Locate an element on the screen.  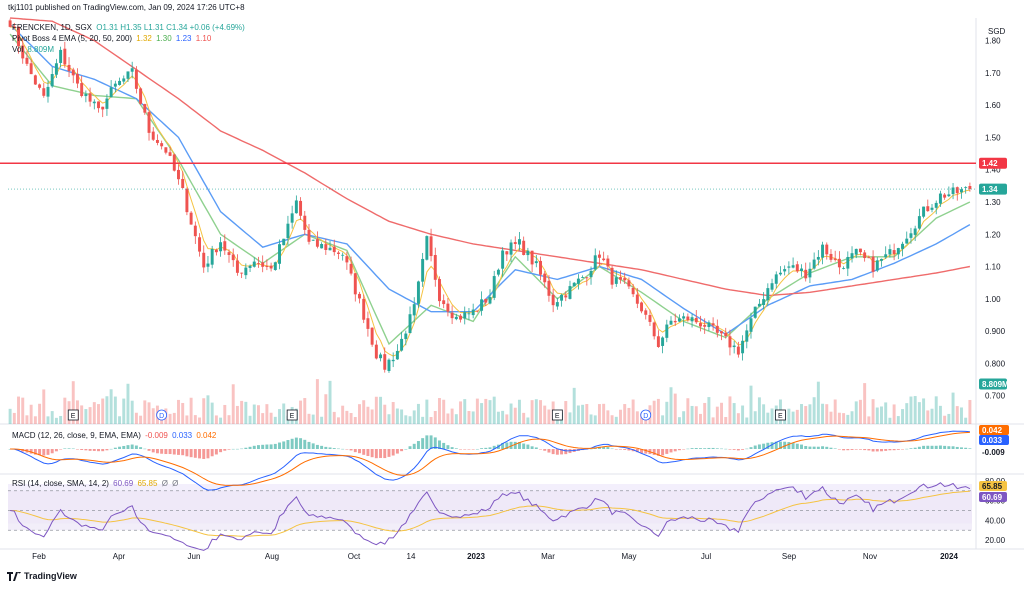
currency-label: SGD is located at coordinates (996, 32).